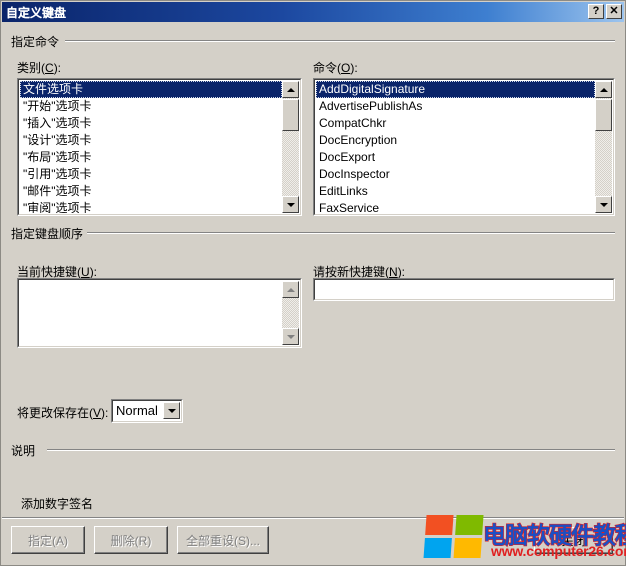 Image resolution: width=626 pixels, height=566 pixels. Describe the element at coordinates (151, 191) in the screenshot. I see `list-item: "邮件"选项卡` at that location.